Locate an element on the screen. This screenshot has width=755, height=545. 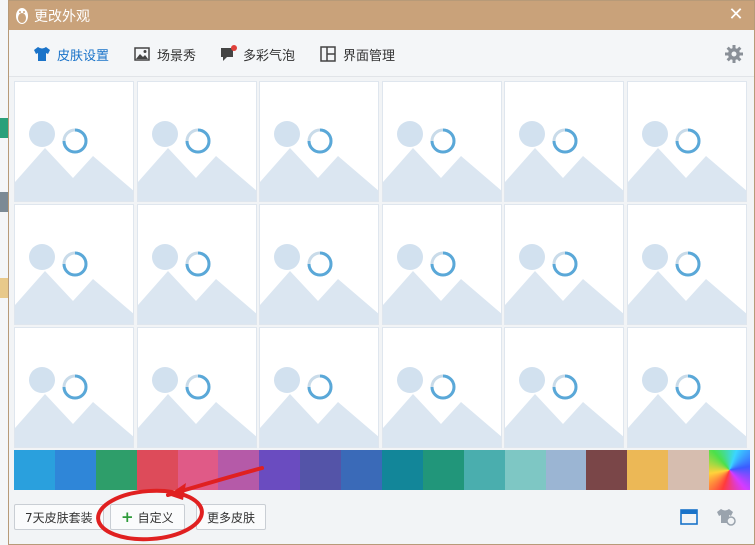
window-layout-icon is located at coordinates (689, 517).